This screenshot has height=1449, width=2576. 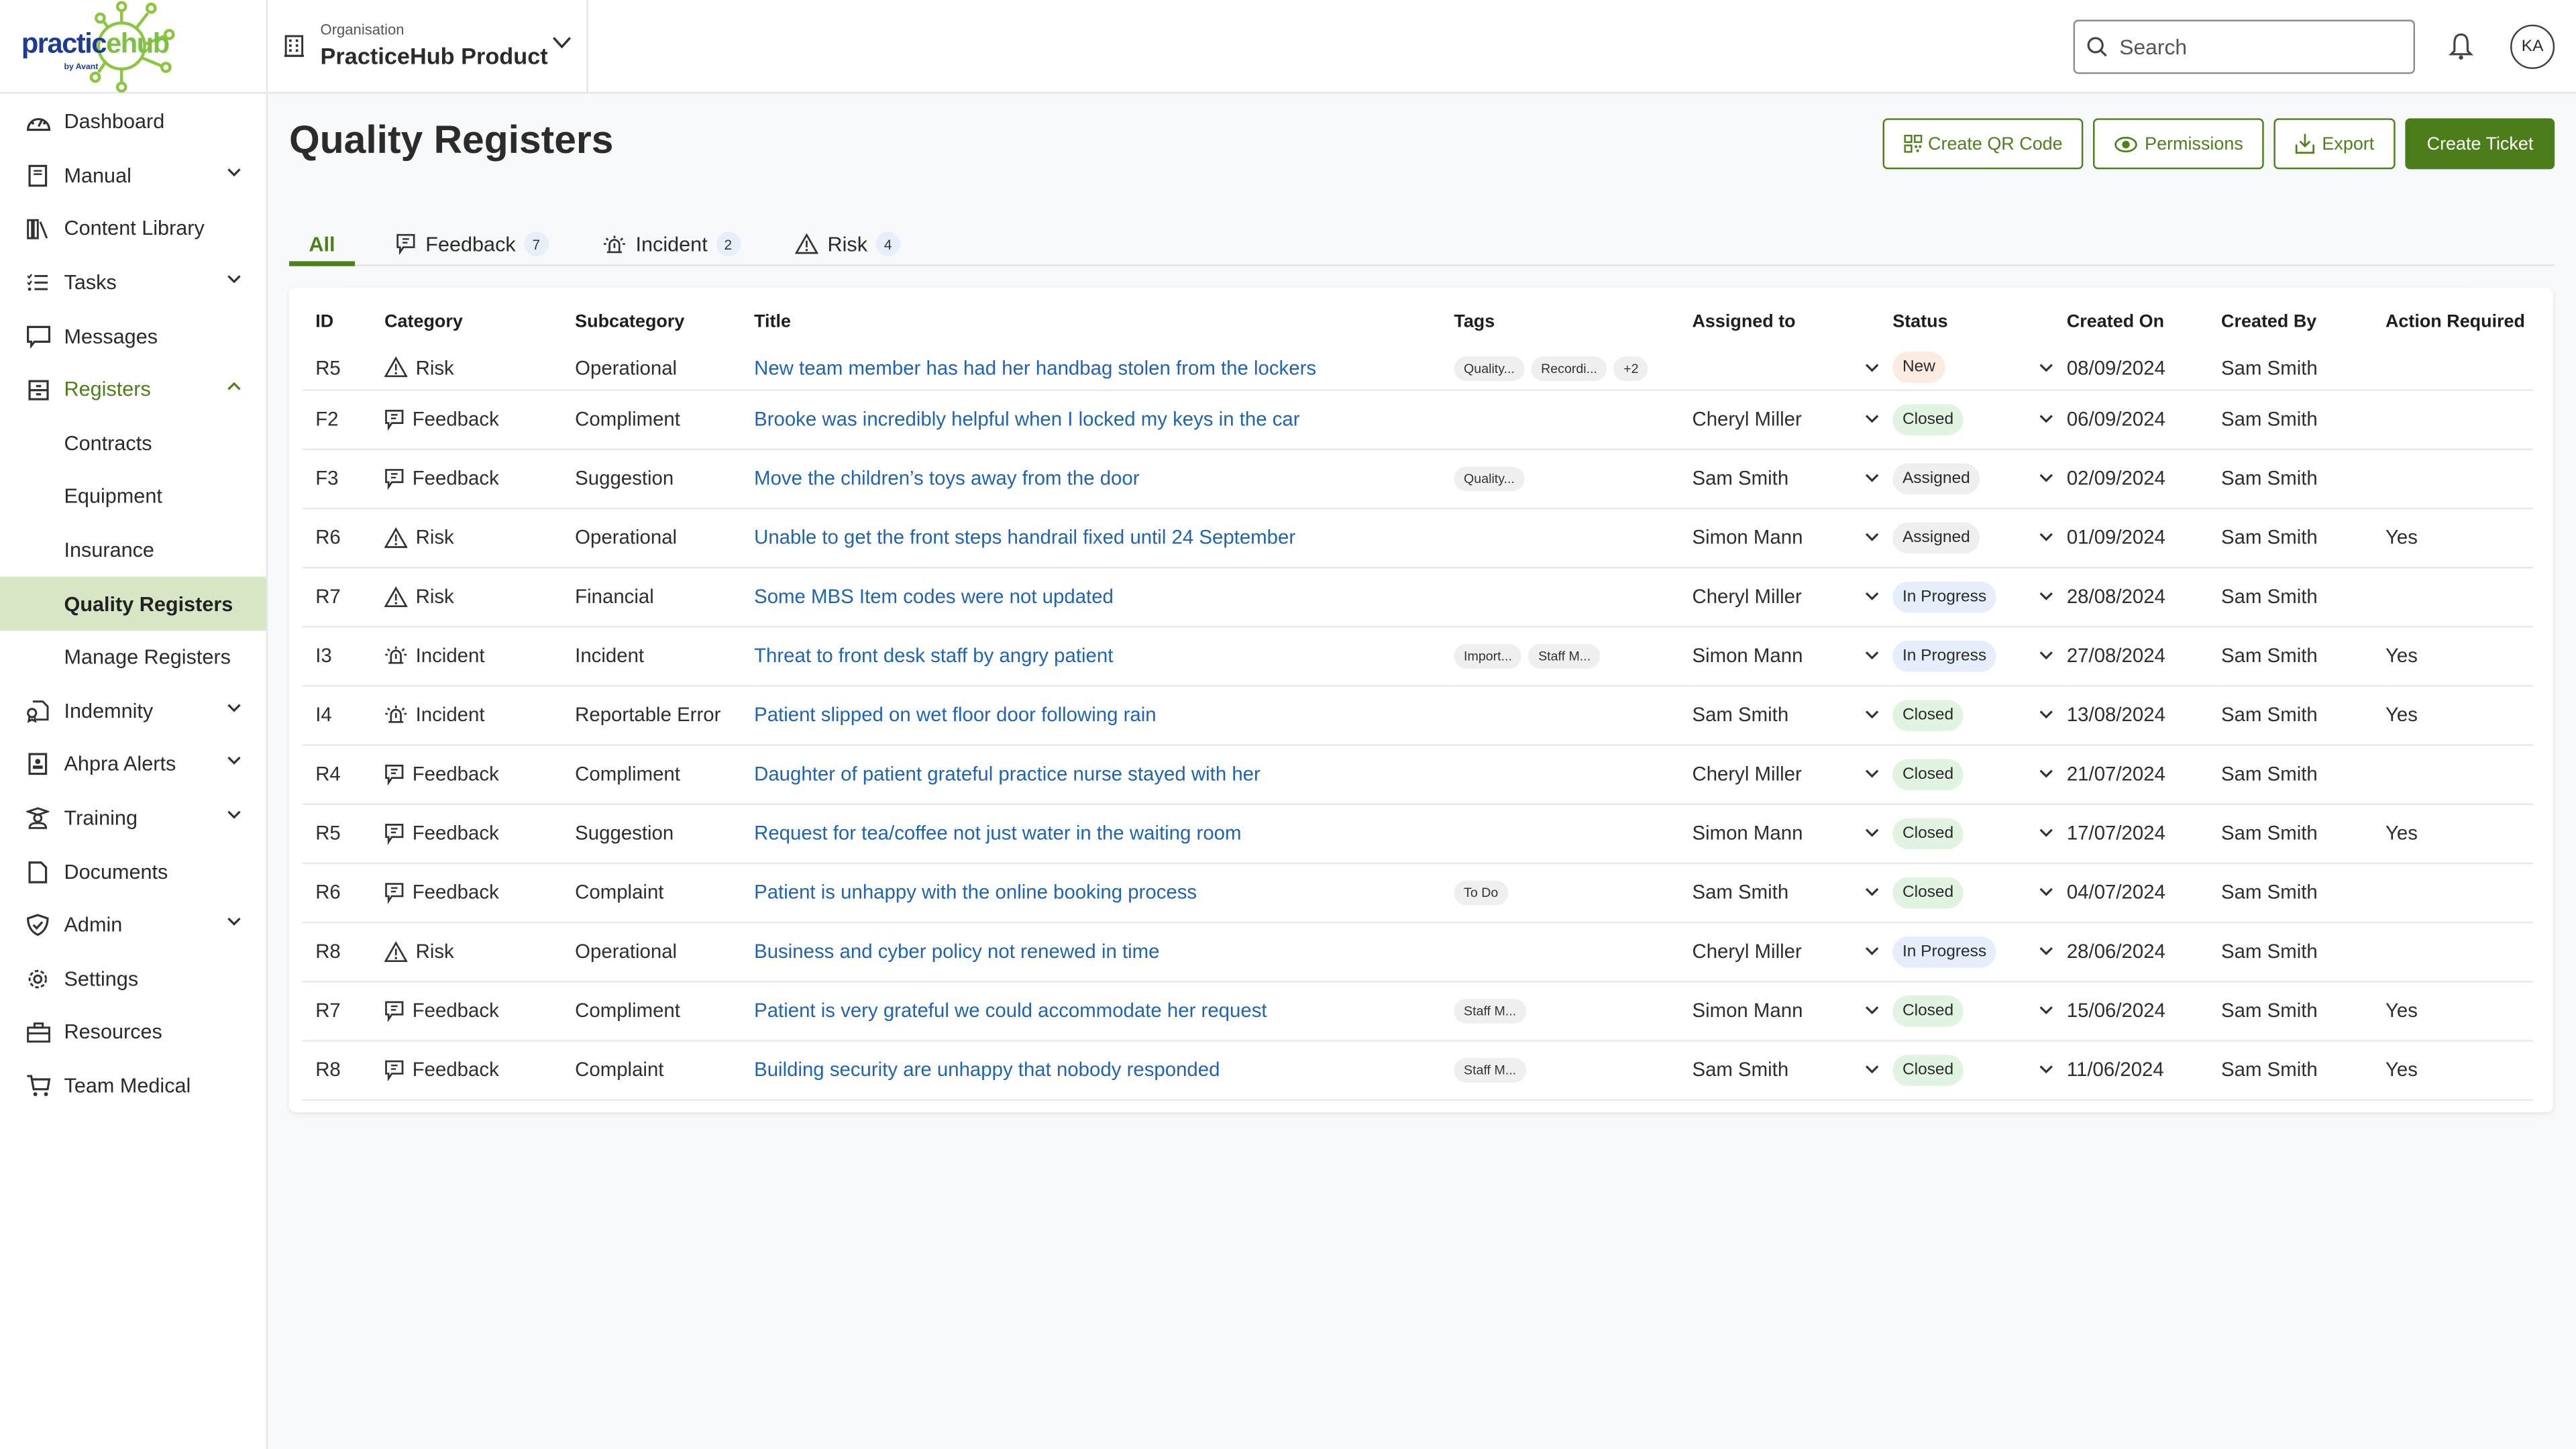 I want to click on tag-chip: +2, so click(x=1631, y=368).